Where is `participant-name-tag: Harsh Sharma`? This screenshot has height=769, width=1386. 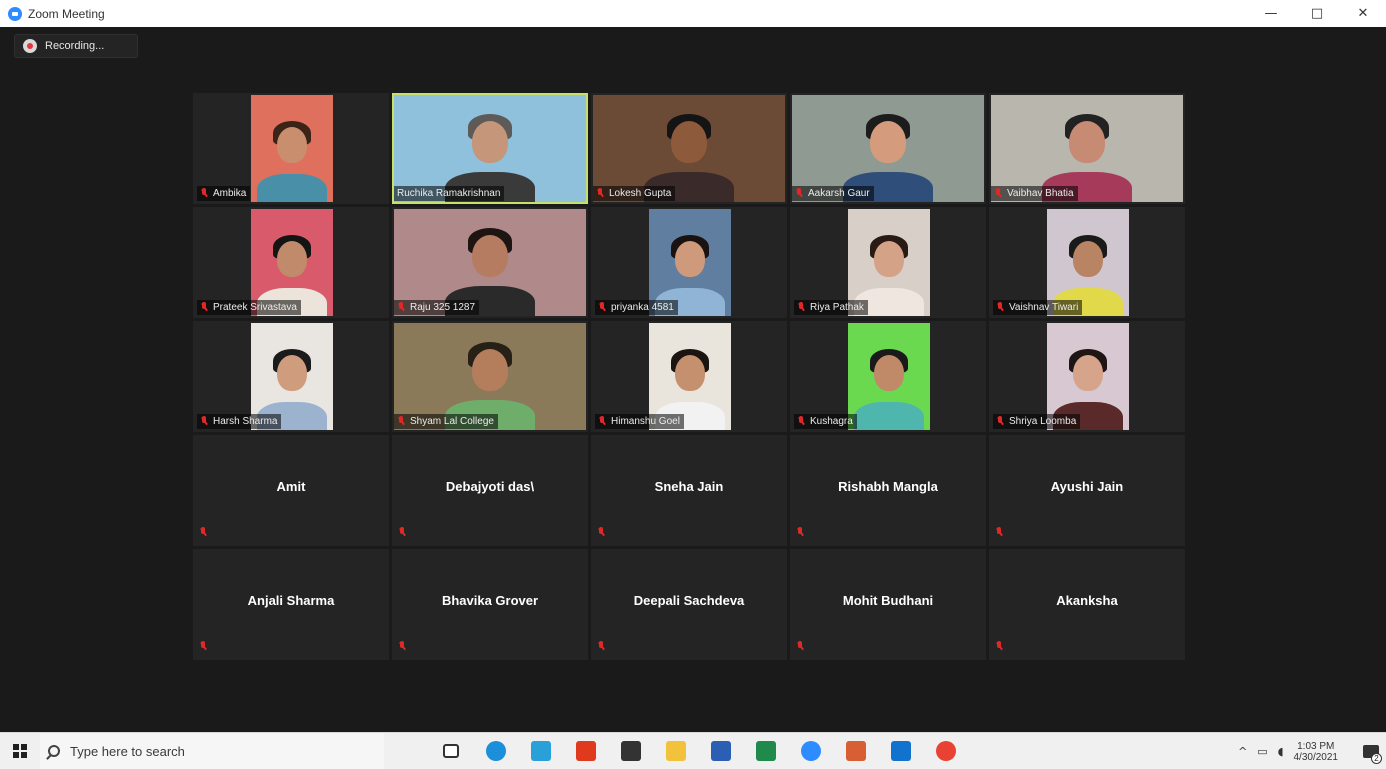
participant-name-tag: Harsh Sharma is located at coordinates (239, 421).